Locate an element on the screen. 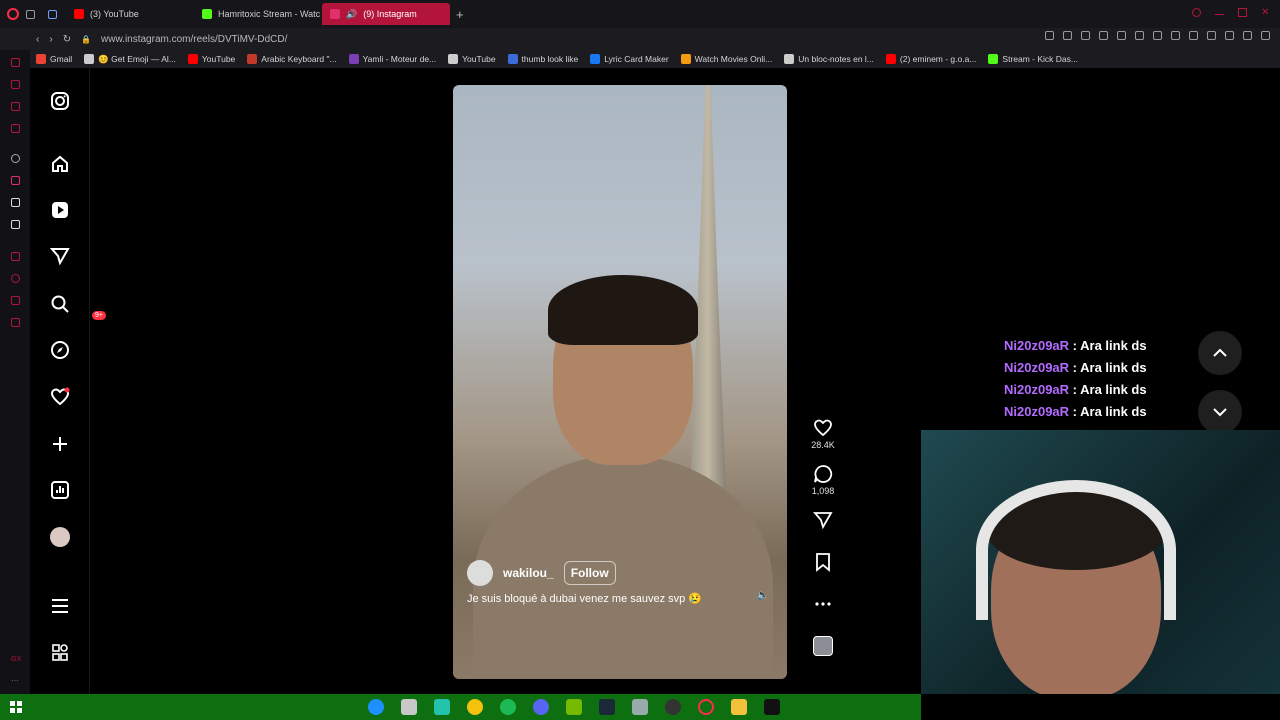 This screenshot has width=1280, height=720. search-icon is located at coordinates (60, 304).